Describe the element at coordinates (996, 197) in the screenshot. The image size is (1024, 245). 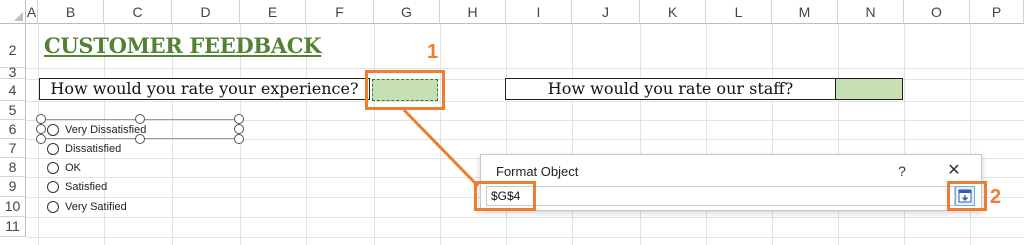
I see `callout-number-2: 2` at that location.